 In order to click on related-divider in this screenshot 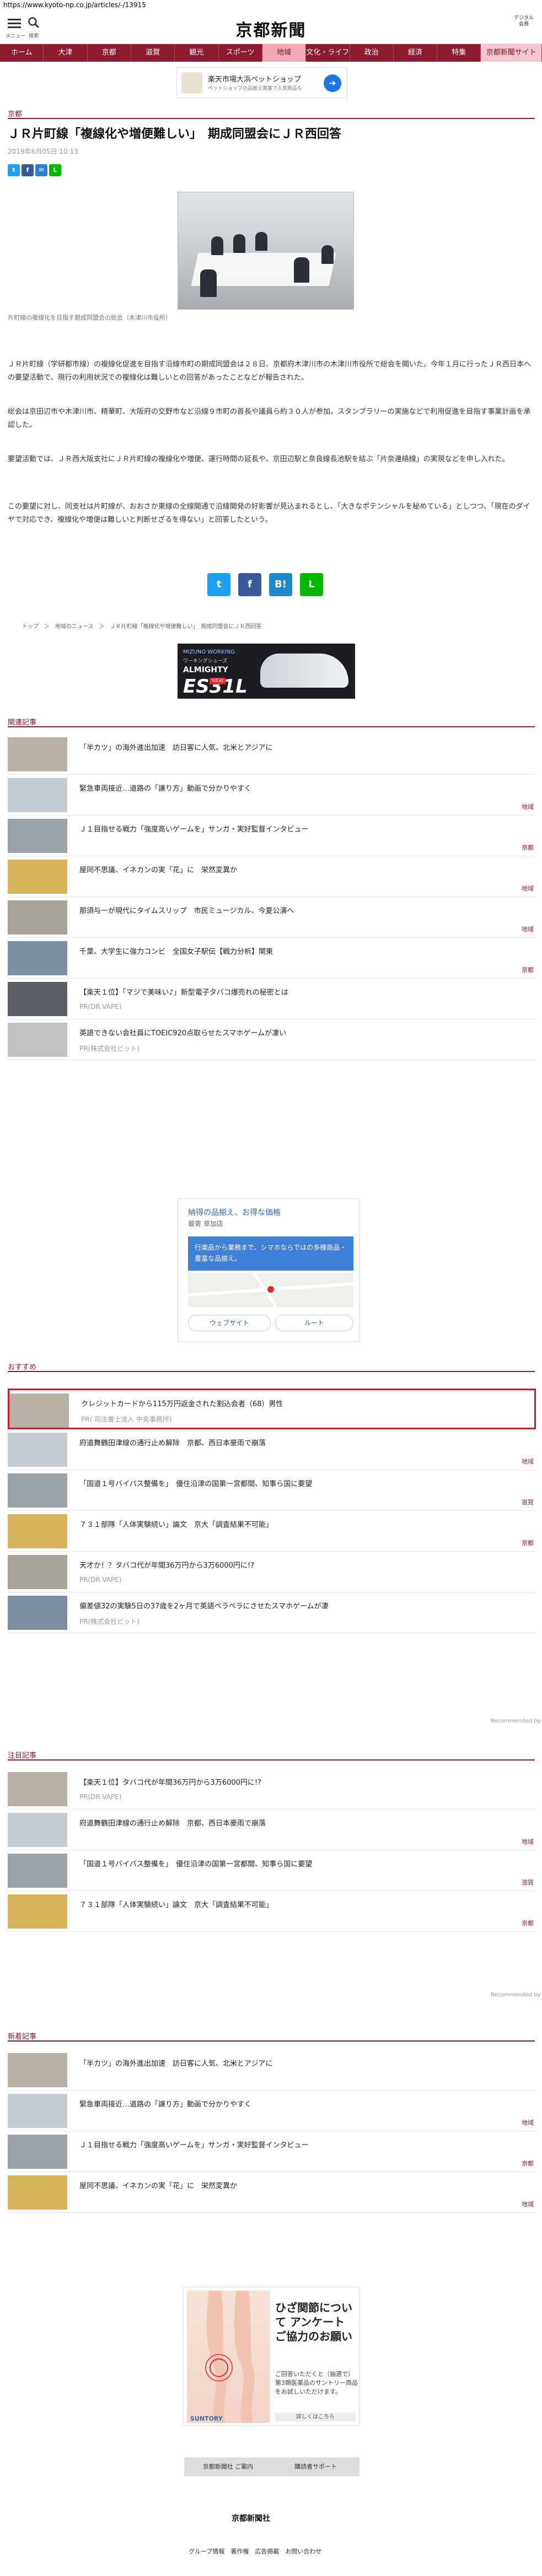, I will do `click(271, 726)`.